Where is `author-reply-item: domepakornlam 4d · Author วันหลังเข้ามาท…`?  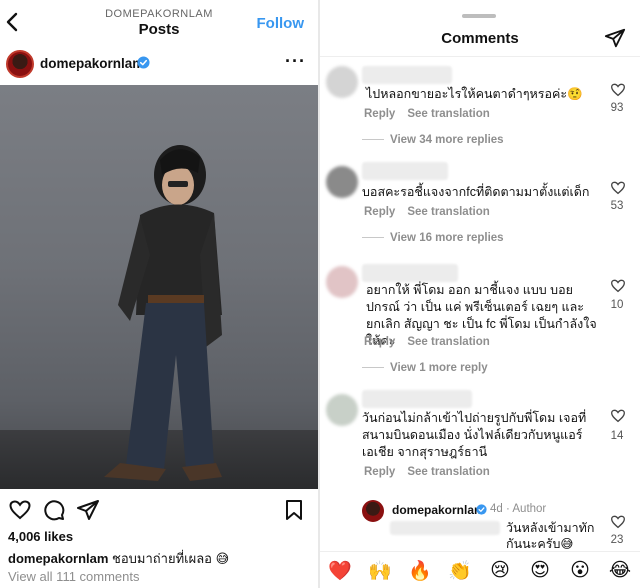 author-reply-item: domepakornlam 4d · Author วันหลังเข้ามาท… is located at coordinates (480, 524).